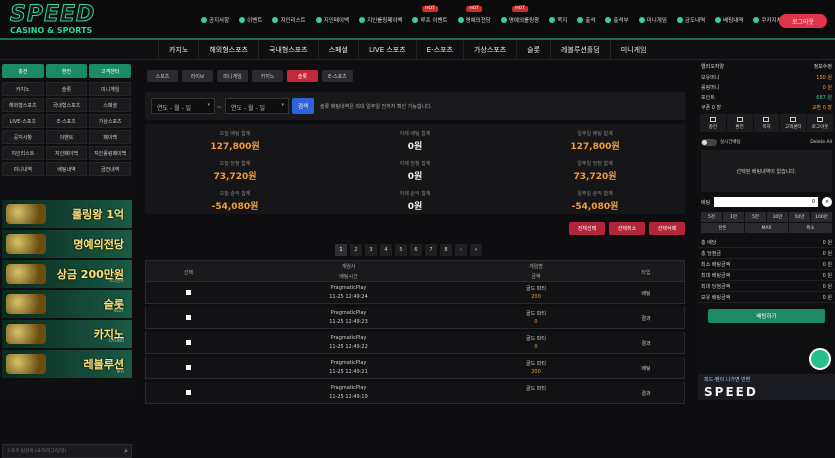 The image size is (835, 458). I want to click on left-menu-item: 미니게임, so click(110, 89).